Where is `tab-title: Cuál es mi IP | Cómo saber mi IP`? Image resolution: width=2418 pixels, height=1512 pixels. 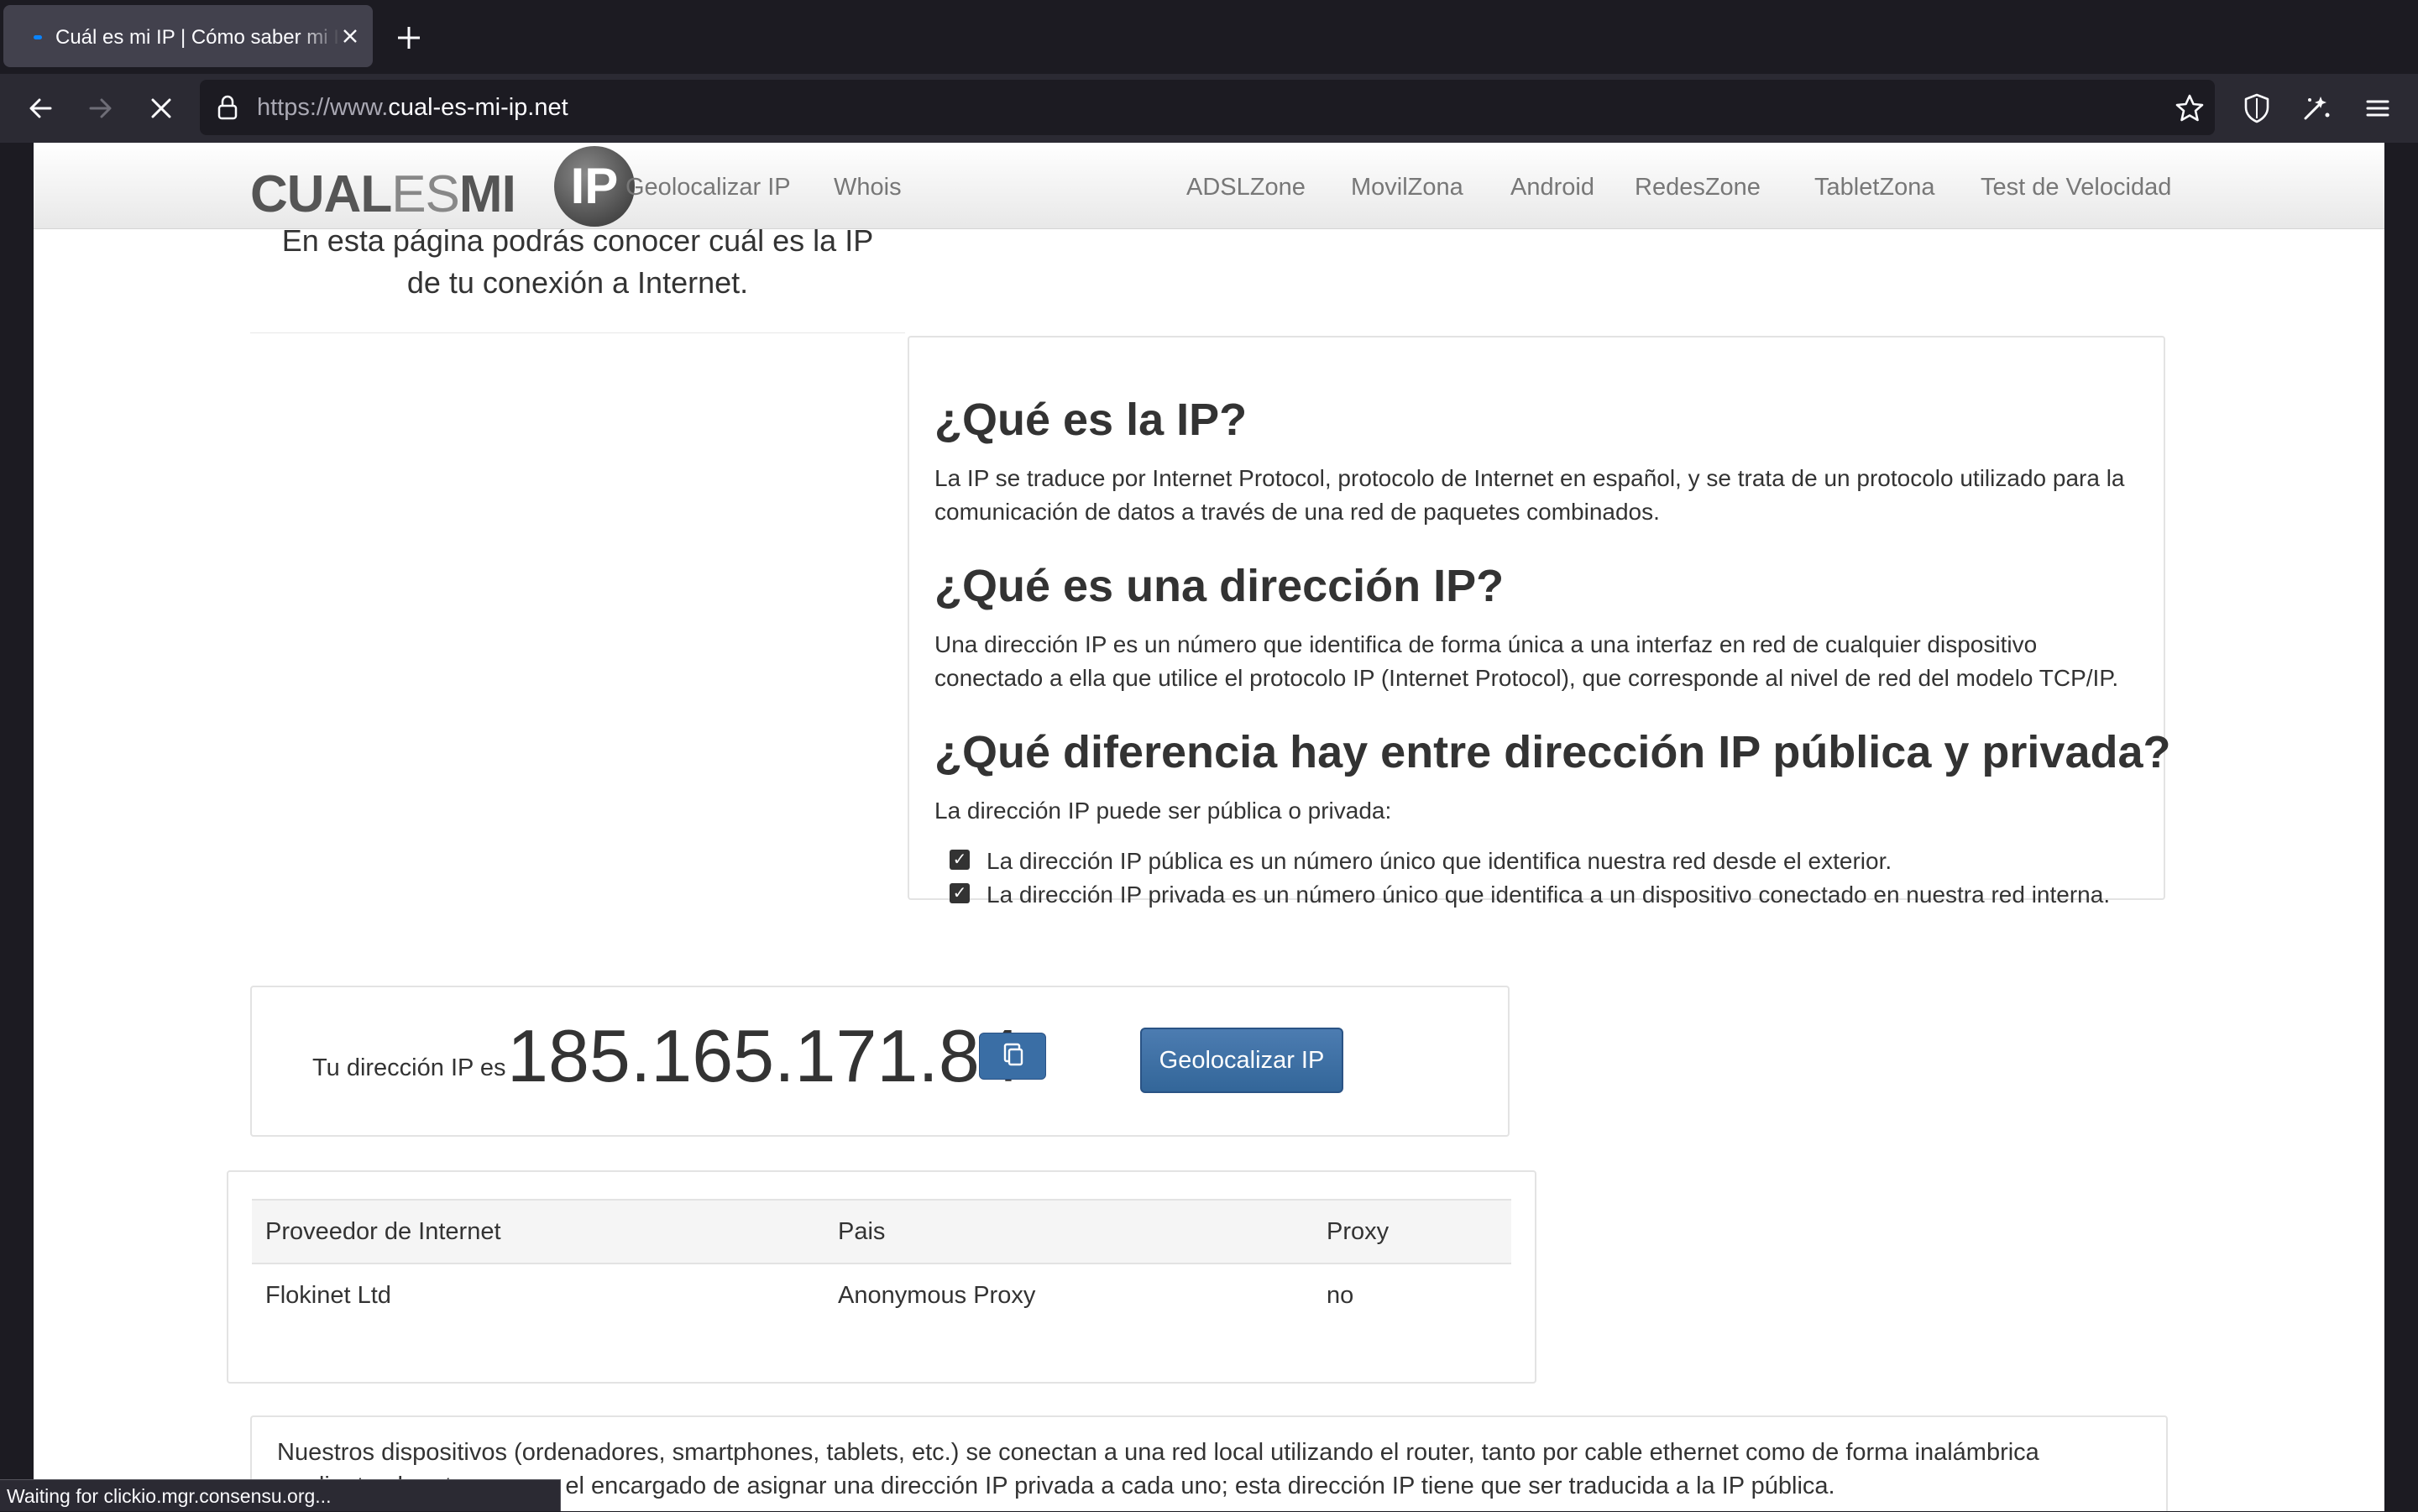
tab-title: Cuál es mi IP | Cómo saber mi IP is located at coordinates (198, 37).